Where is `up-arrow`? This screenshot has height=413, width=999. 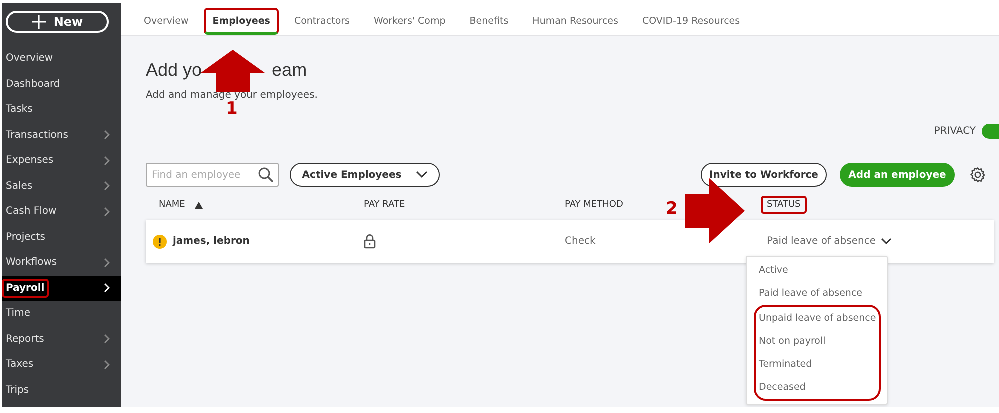 up-arrow is located at coordinates (233, 71).